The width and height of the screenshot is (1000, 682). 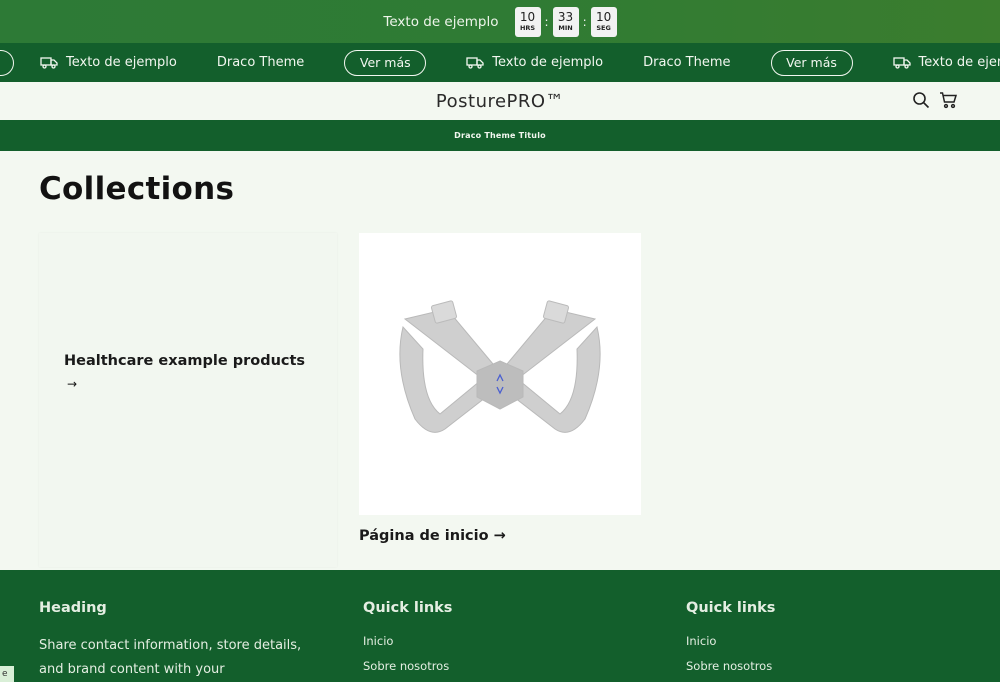 I want to click on announcement-bar: Draco Theme Titulo, so click(x=500, y=135).